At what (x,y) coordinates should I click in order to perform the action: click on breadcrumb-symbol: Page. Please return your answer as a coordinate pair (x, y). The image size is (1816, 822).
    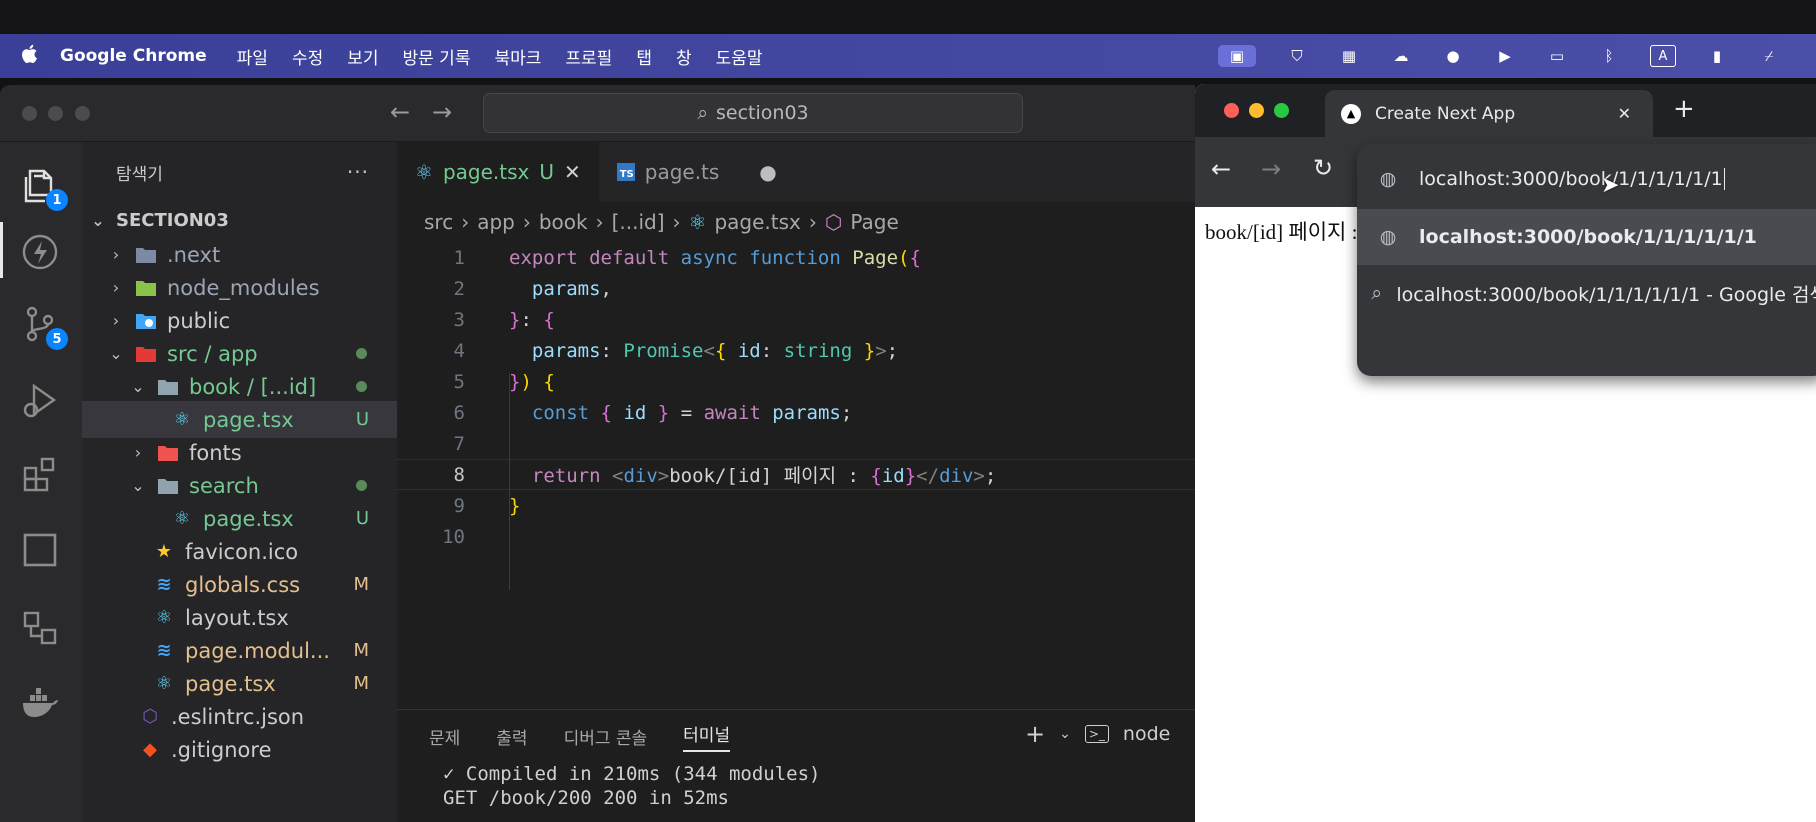
    Looking at the image, I should click on (874, 222).